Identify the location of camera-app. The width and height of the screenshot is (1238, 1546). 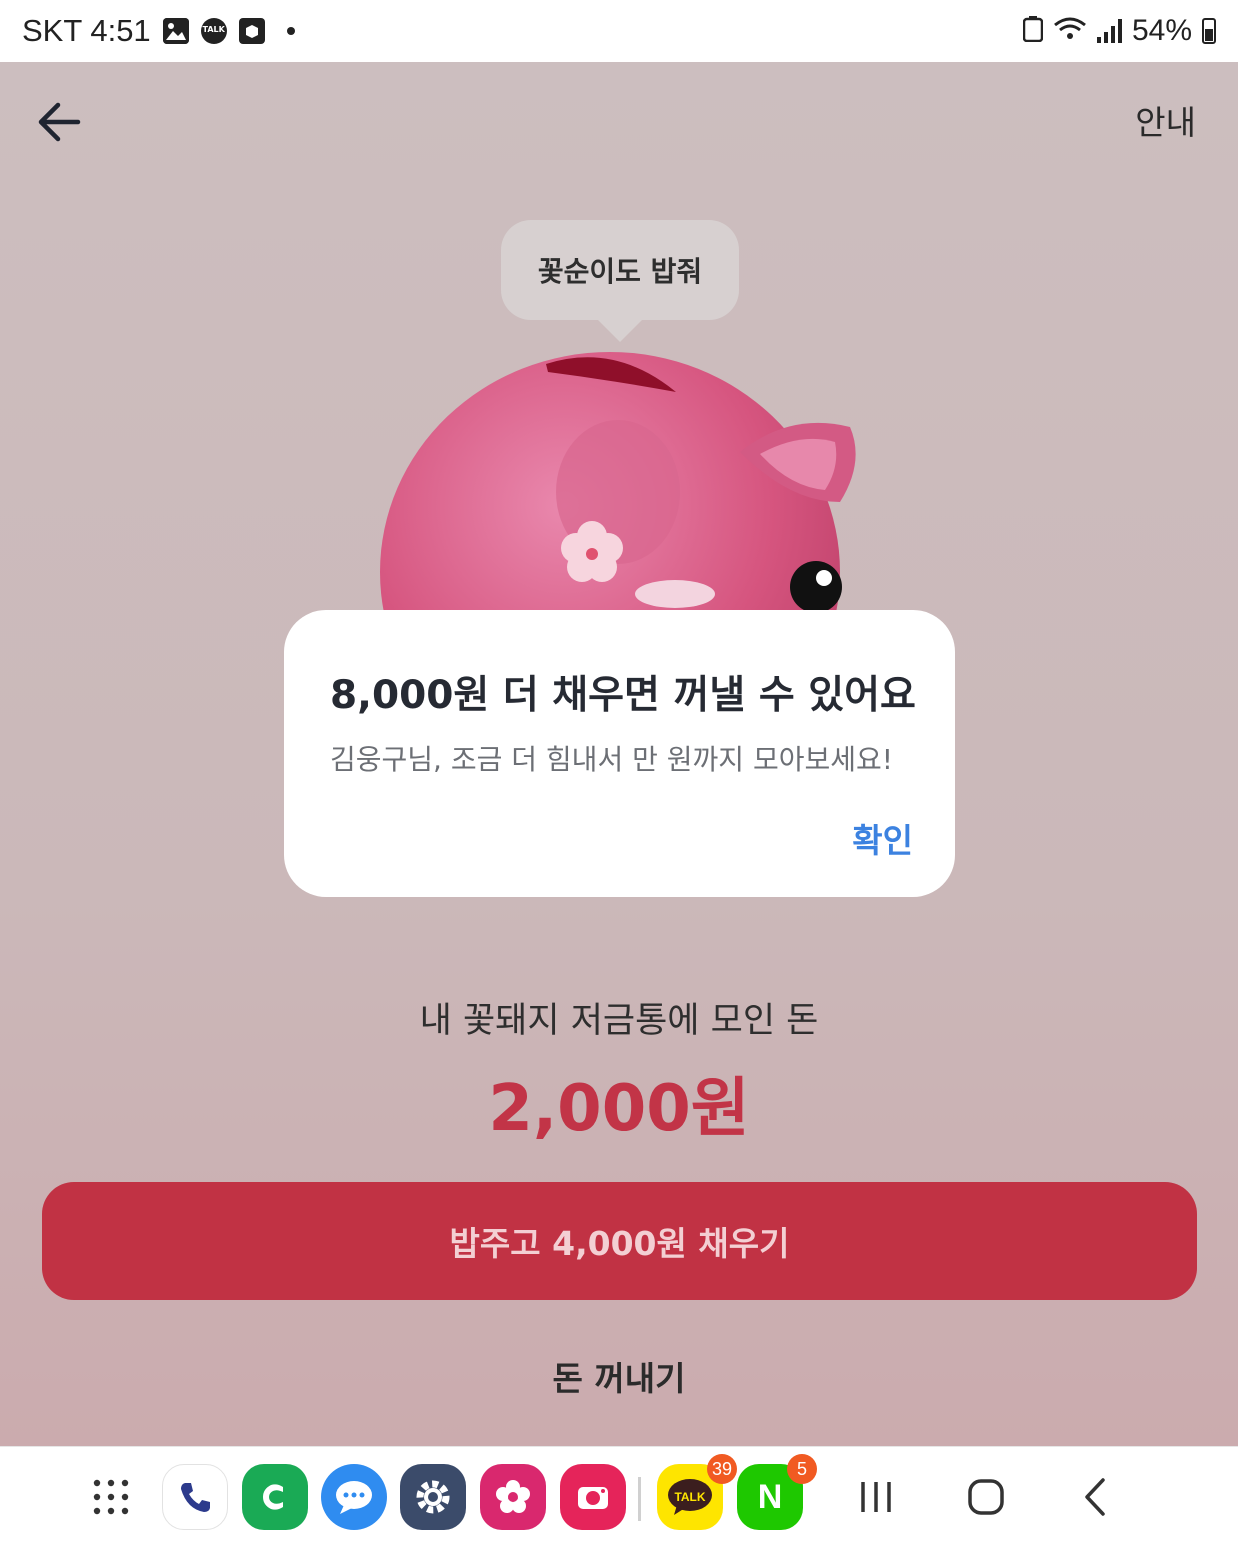
(593, 1497).